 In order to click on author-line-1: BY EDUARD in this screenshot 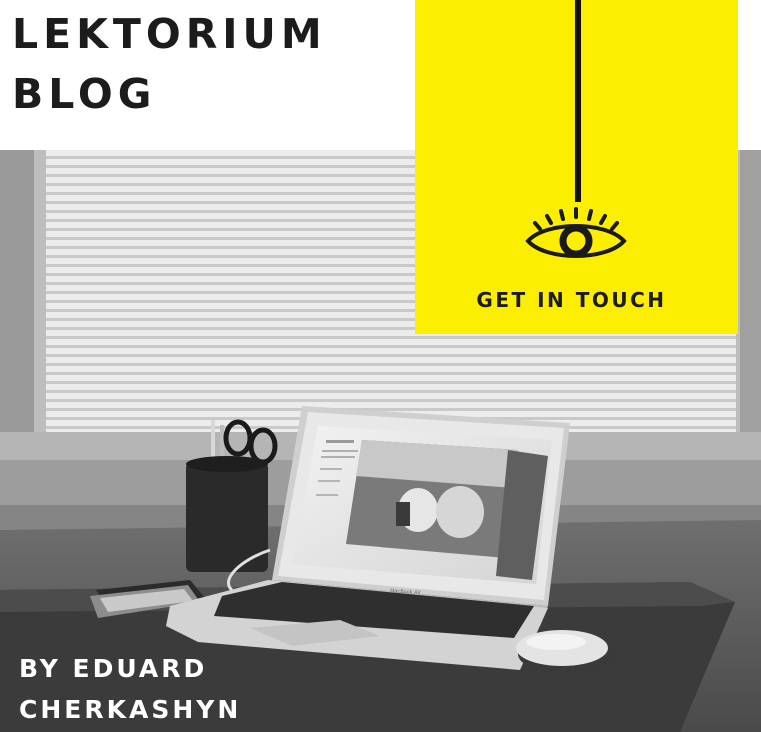, I will do `click(113, 668)`.